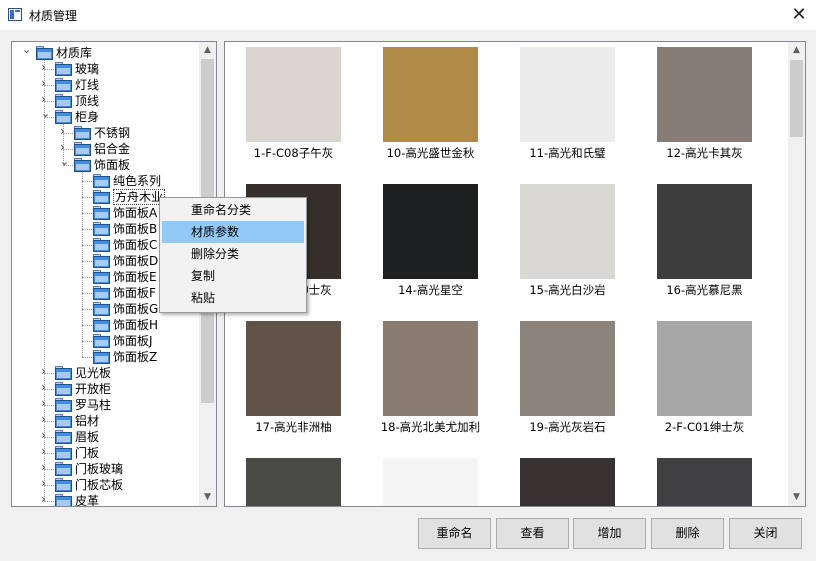 The image size is (816, 561). I want to click on tree-item: 纯色系列, so click(105, 181).